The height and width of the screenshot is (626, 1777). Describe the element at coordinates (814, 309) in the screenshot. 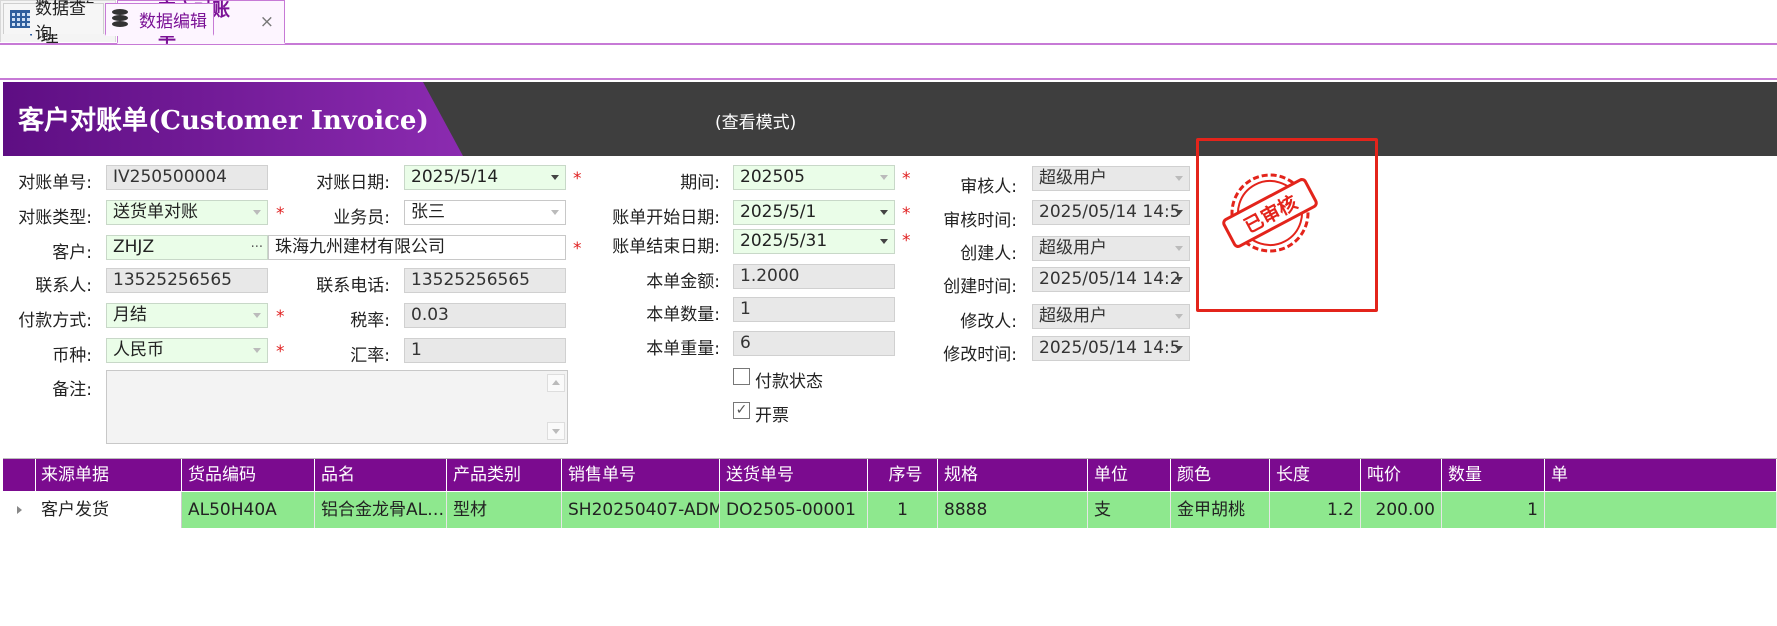

I see `quantity-field: 1` at that location.